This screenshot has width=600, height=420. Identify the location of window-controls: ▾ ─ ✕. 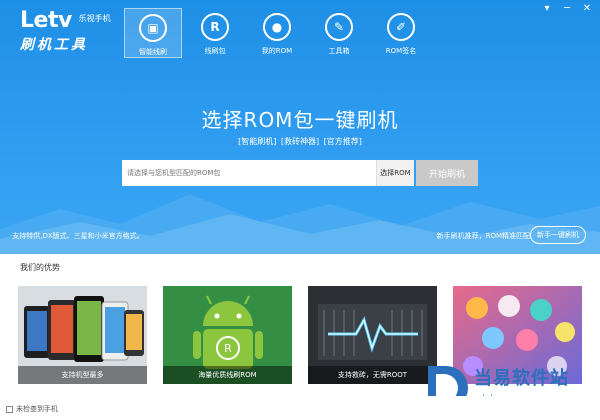
(567, 8).